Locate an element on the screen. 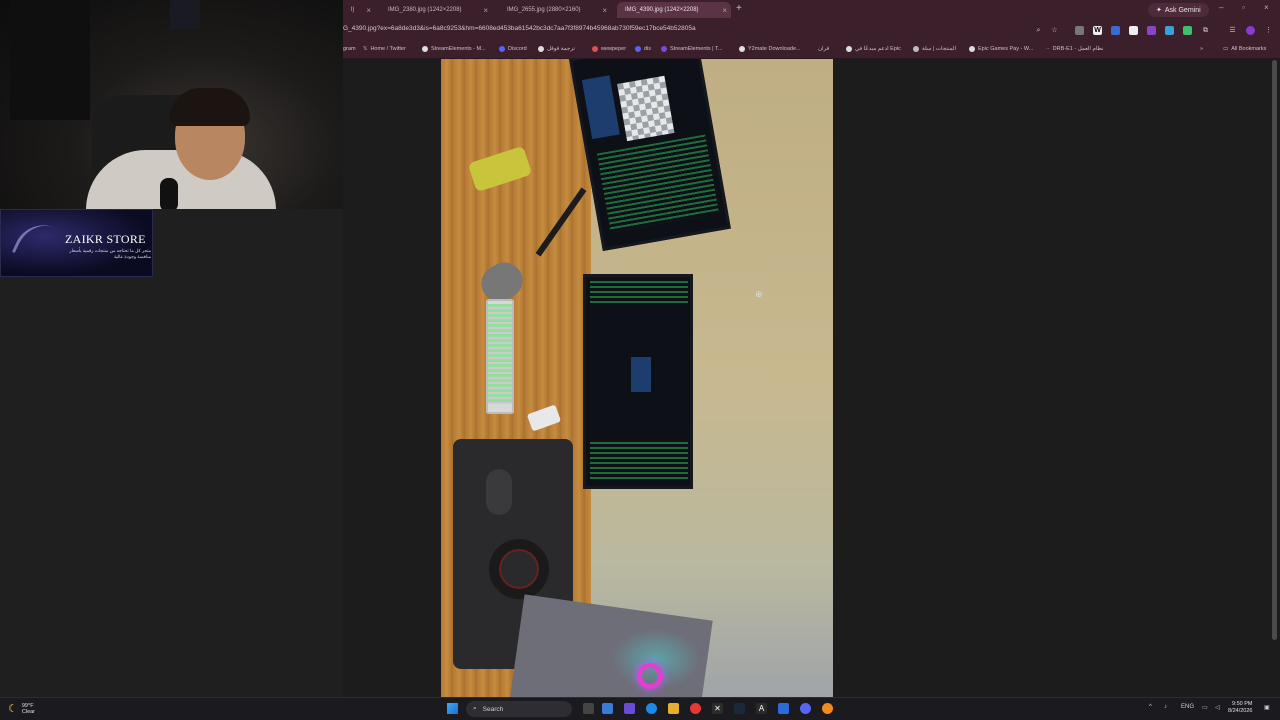 The image size is (1280, 720). chrome-icon is located at coordinates (695, 708).